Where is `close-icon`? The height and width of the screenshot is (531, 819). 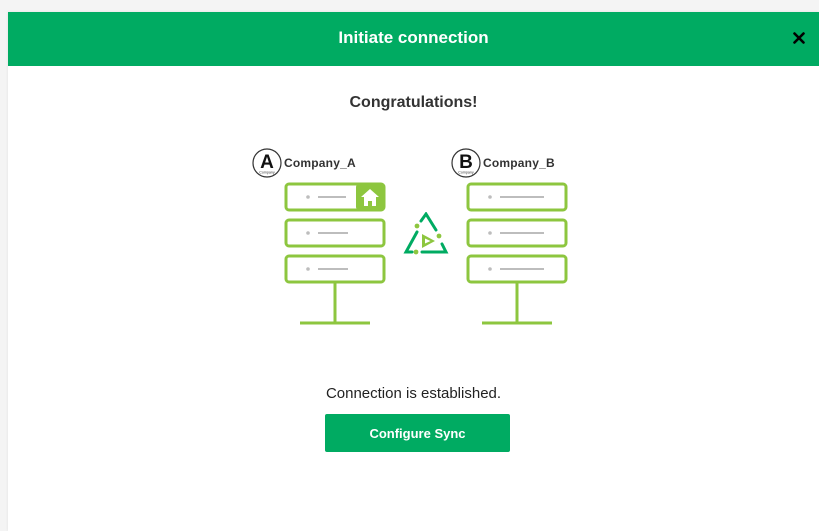 close-icon is located at coordinates (799, 38).